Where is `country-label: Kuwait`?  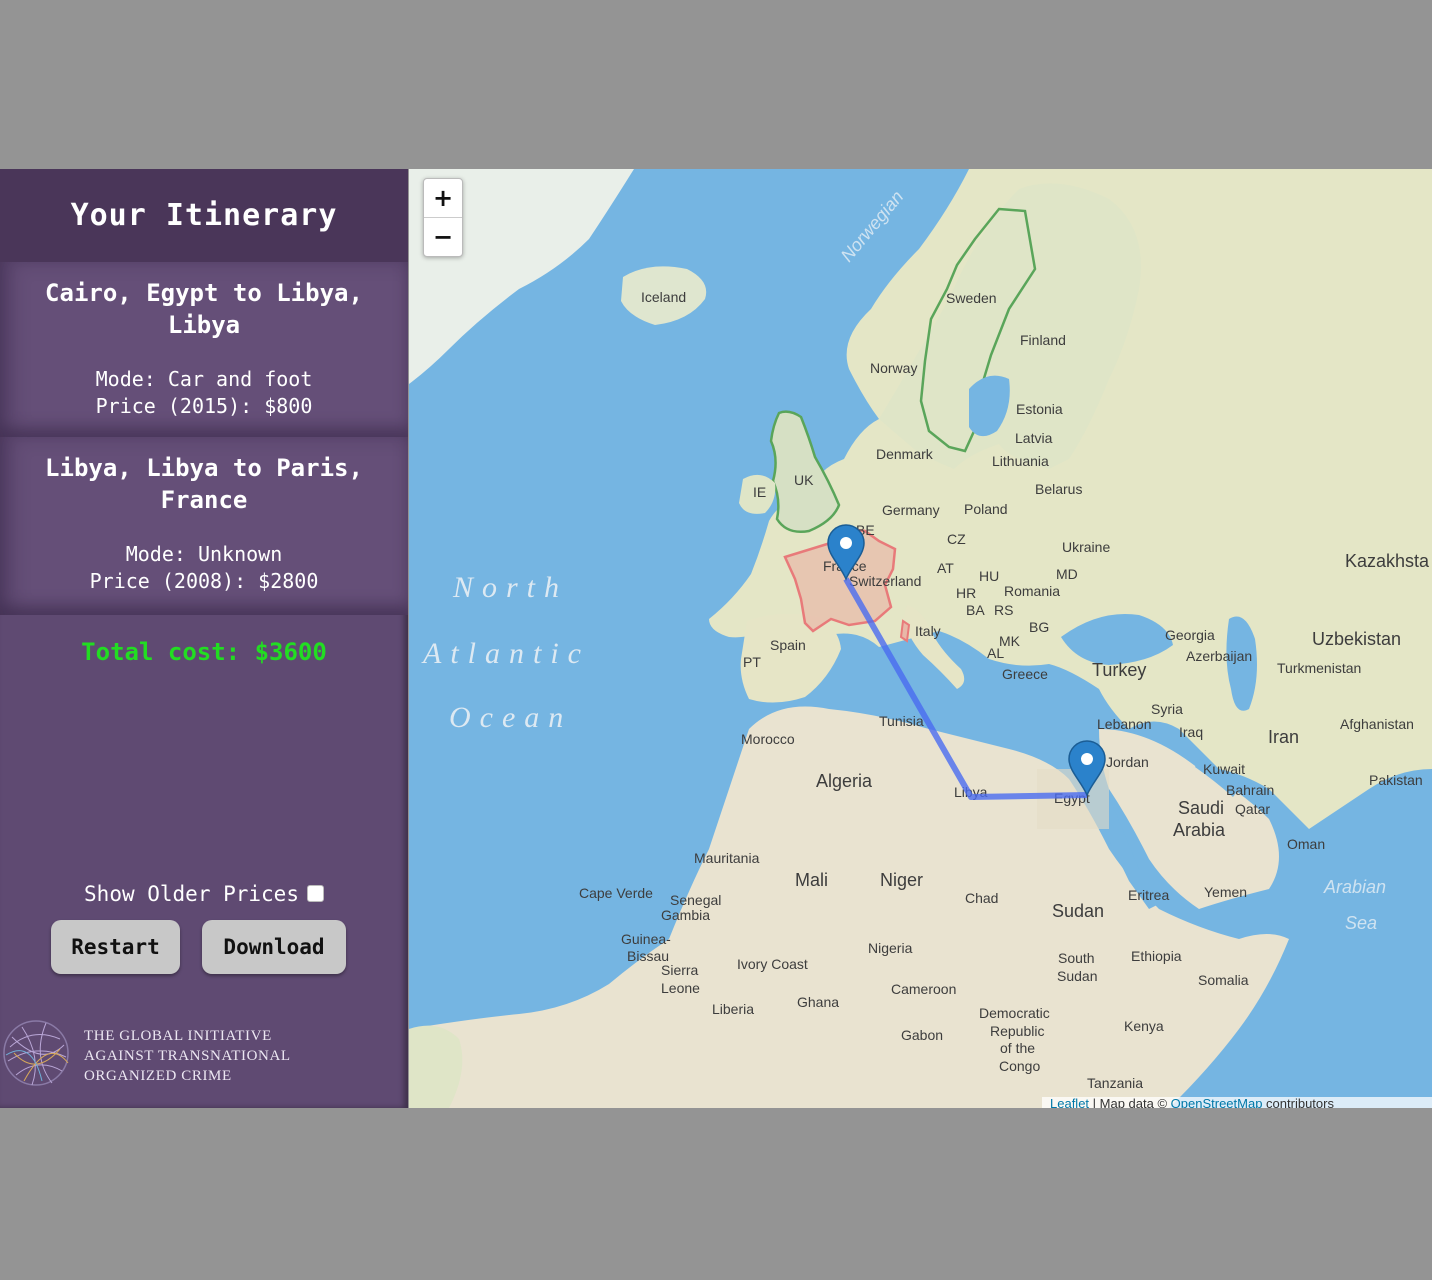
country-label: Kuwait is located at coordinates (1224, 769).